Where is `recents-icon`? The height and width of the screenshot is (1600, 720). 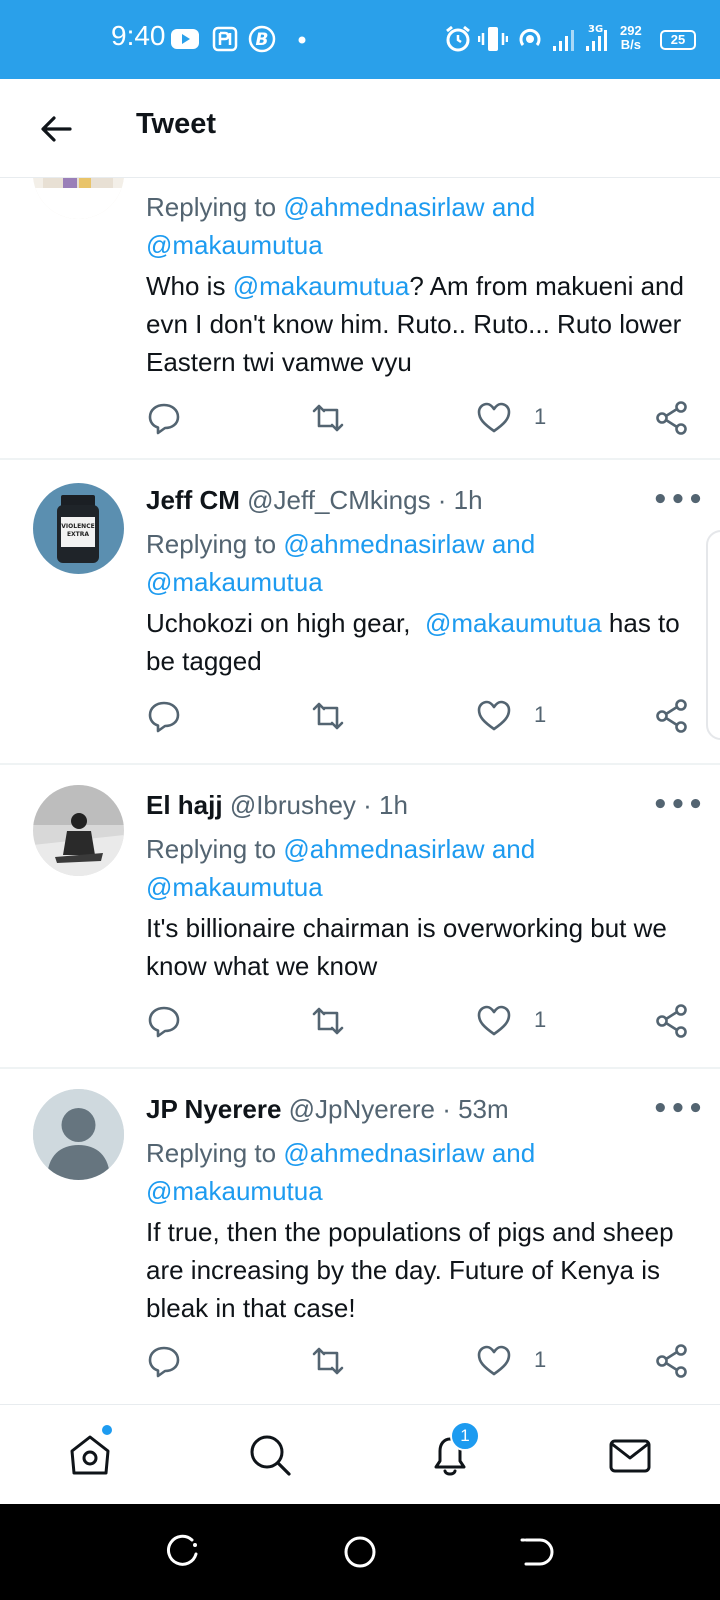 recents-icon is located at coordinates (184, 1552).